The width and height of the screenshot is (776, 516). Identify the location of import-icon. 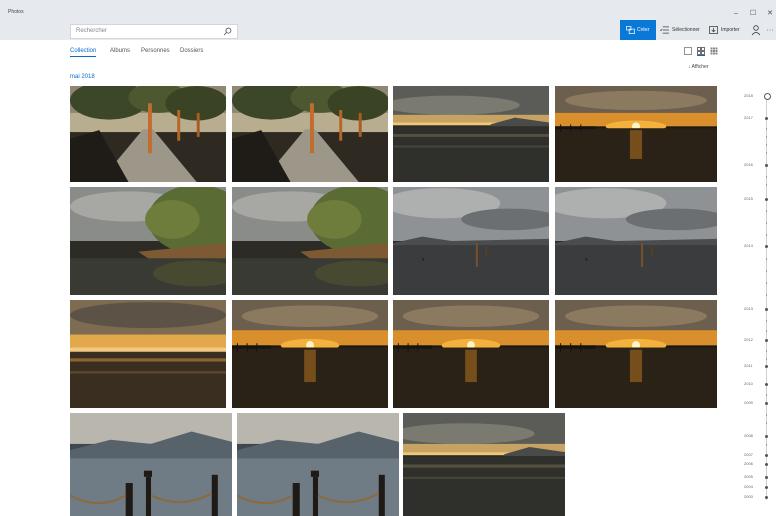
(713, 30).